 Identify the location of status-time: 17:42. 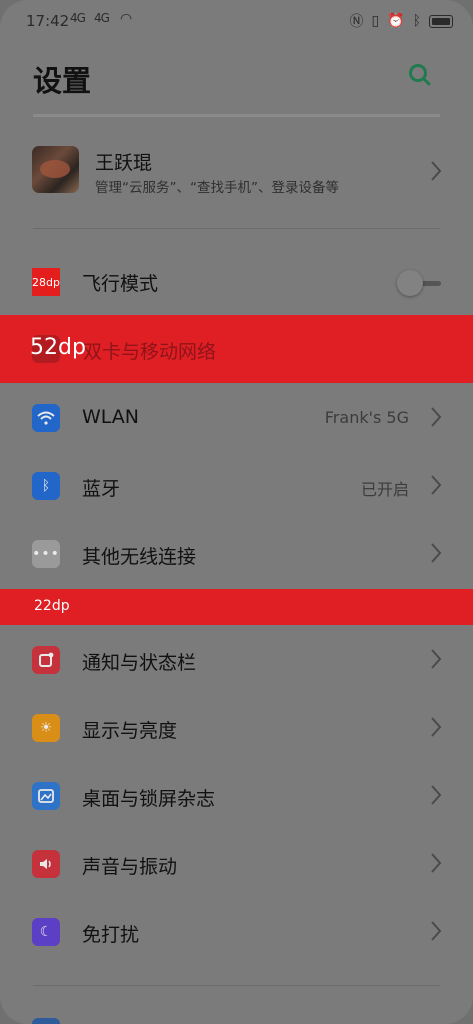
(48, 21).